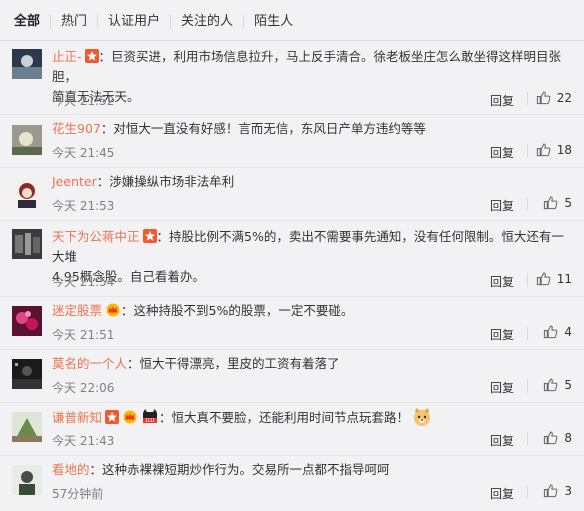  I want to click on comment-time: 今天 21:45, so click(83, 153).